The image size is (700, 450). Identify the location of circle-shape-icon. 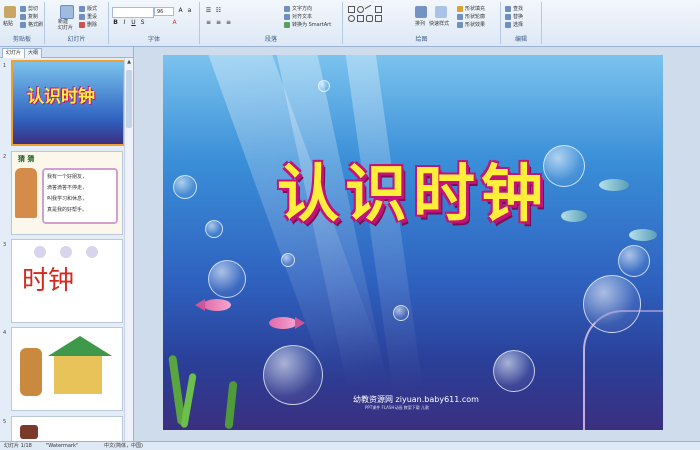
(351, 18).